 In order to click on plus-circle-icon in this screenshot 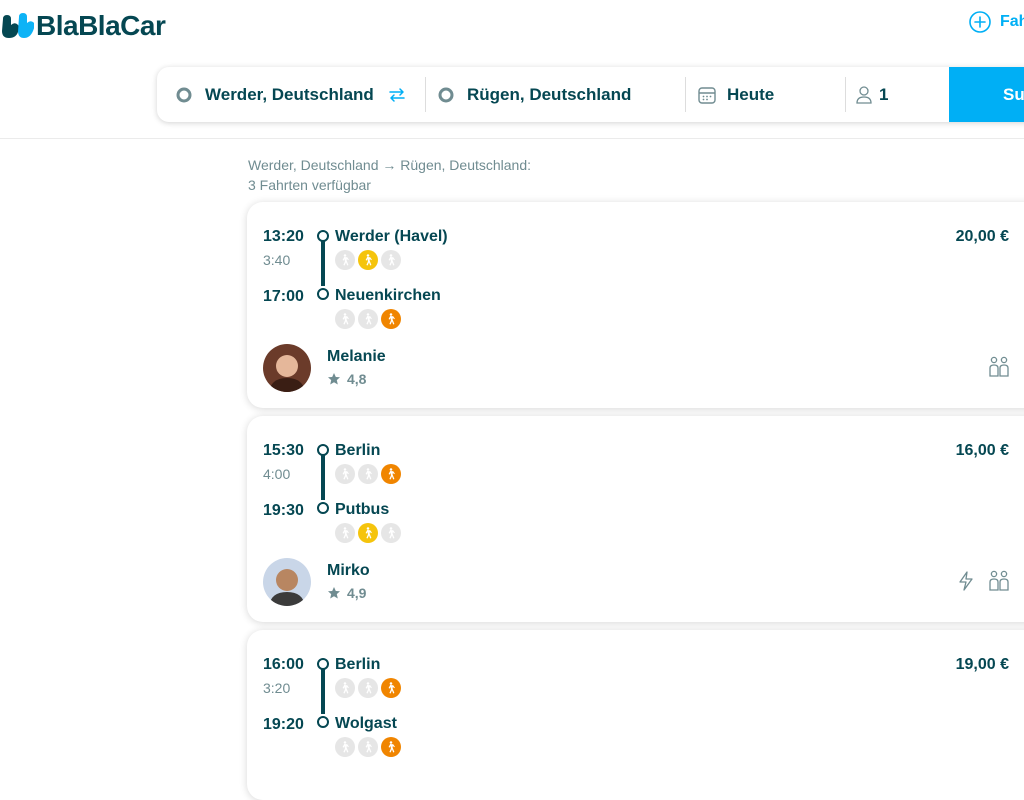, I will do `click(980, 22)`.